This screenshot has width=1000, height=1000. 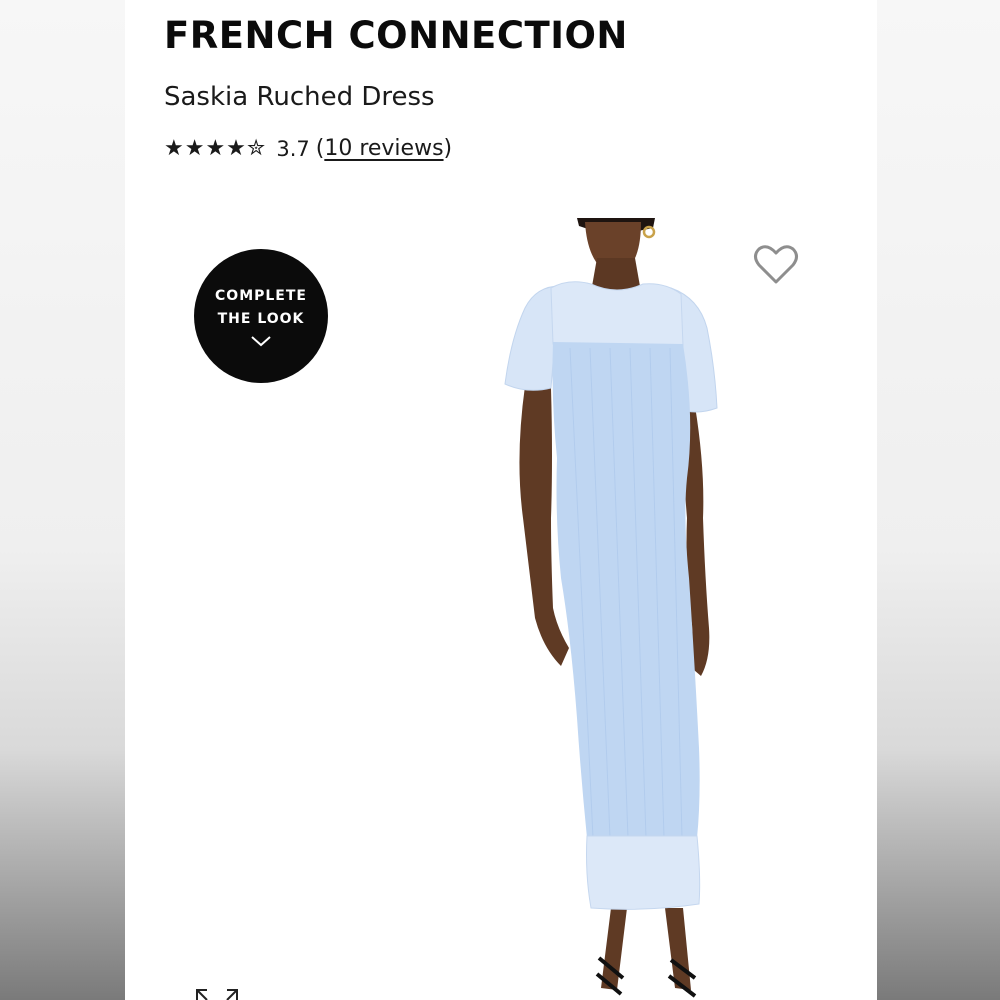 I want to click on rating-value: 3.7, so click(x=293, y=148).